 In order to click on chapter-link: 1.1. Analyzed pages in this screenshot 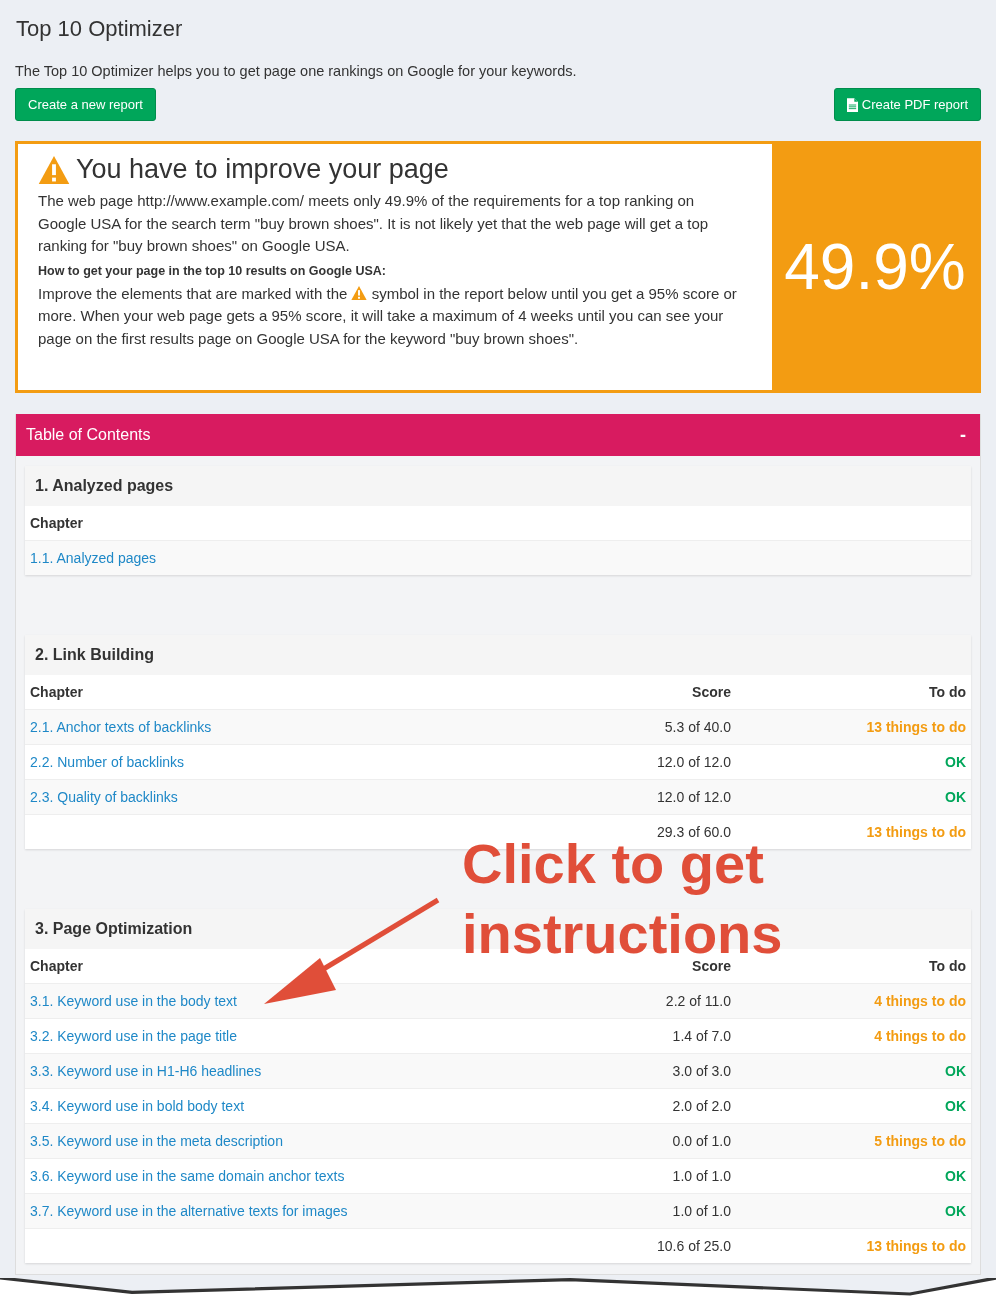, I will do `click(93, 558)`.